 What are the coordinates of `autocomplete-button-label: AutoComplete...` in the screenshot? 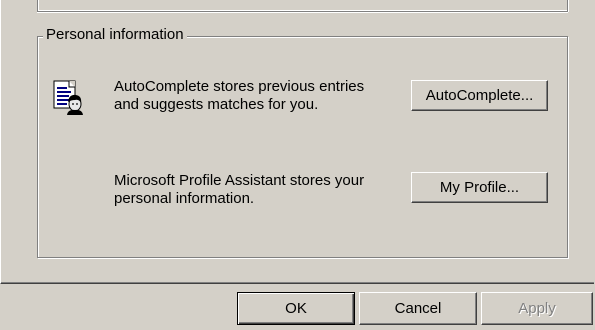 It's located at (479, 95).